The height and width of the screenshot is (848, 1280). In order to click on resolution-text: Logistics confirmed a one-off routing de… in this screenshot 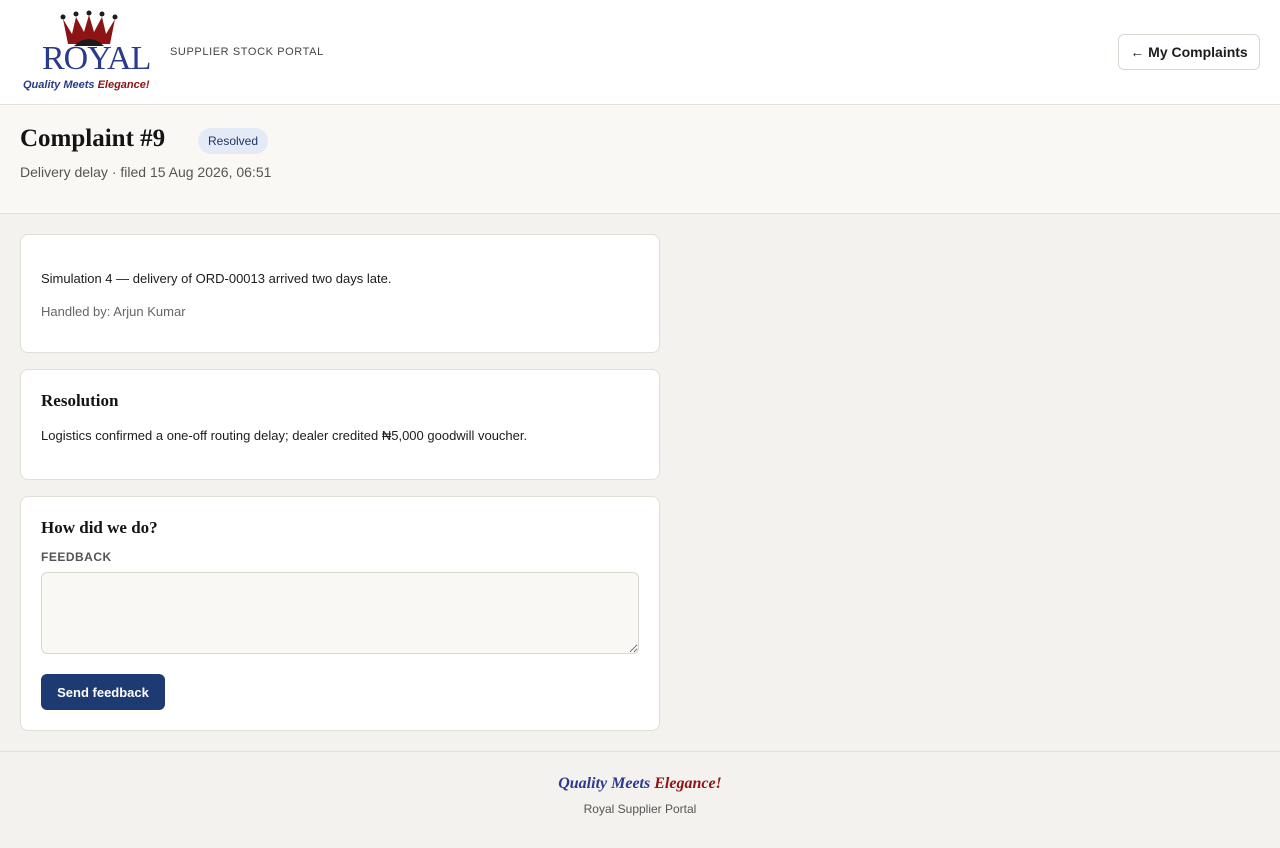, I will do `click(284, 435)`.